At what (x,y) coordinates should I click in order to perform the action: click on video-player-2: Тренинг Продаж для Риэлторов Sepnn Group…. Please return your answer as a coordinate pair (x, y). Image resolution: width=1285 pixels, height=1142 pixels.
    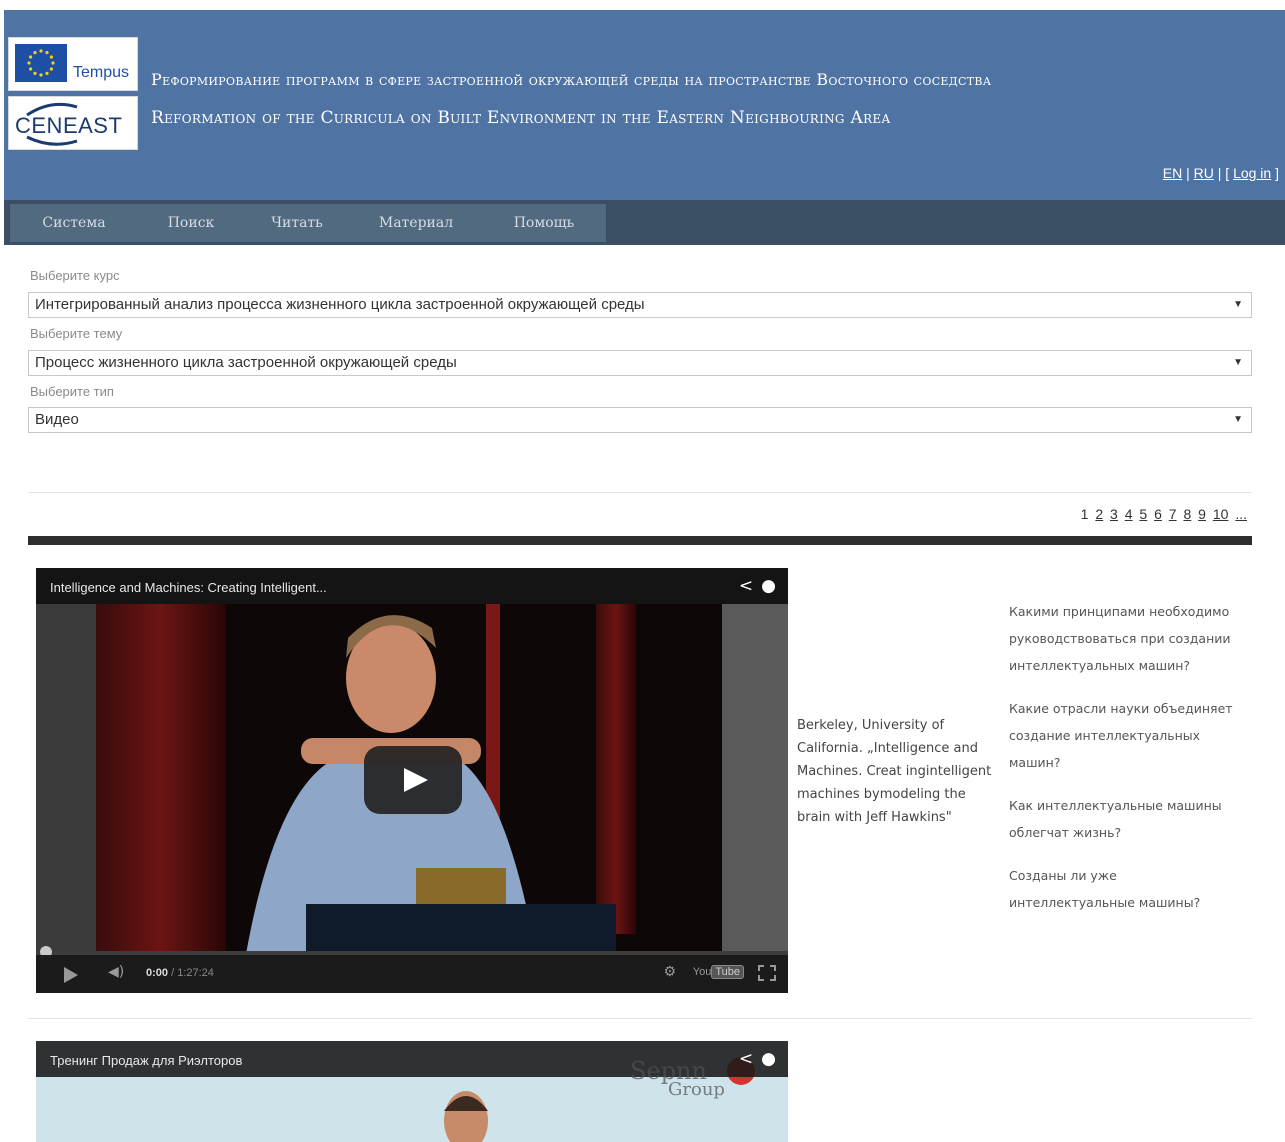
    Looking at the image, I should click on (412, 1091).